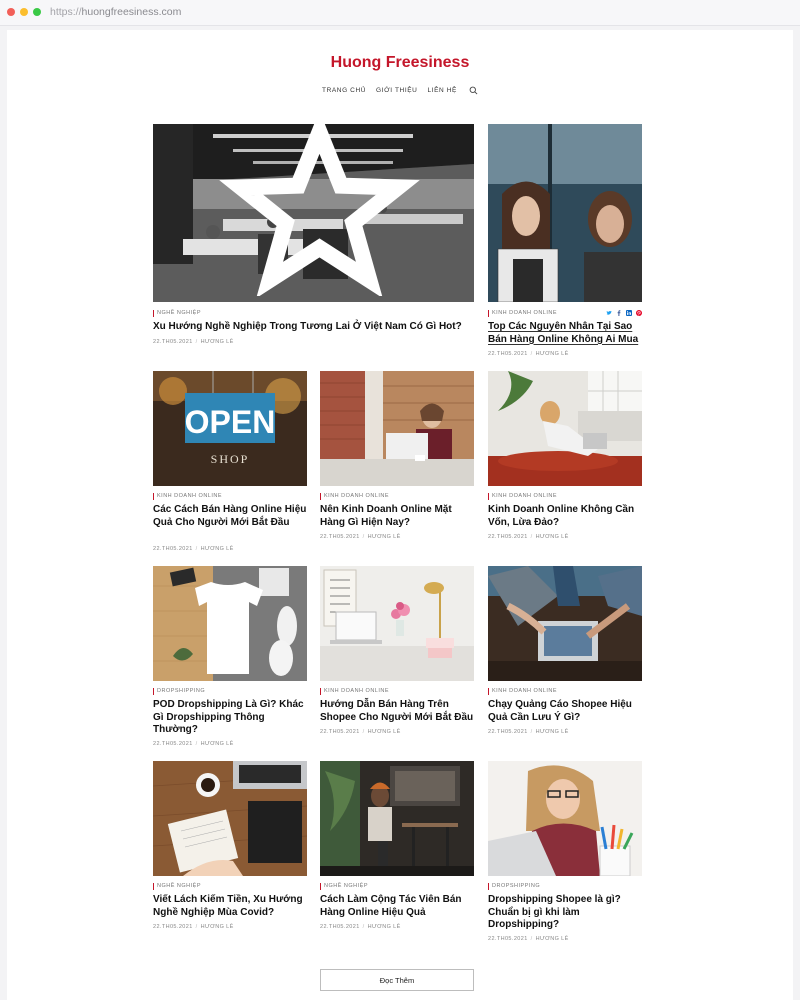  Describe the element at coordinates (37, 12) in the screenshot. I see `maximize-window-button` at that location.